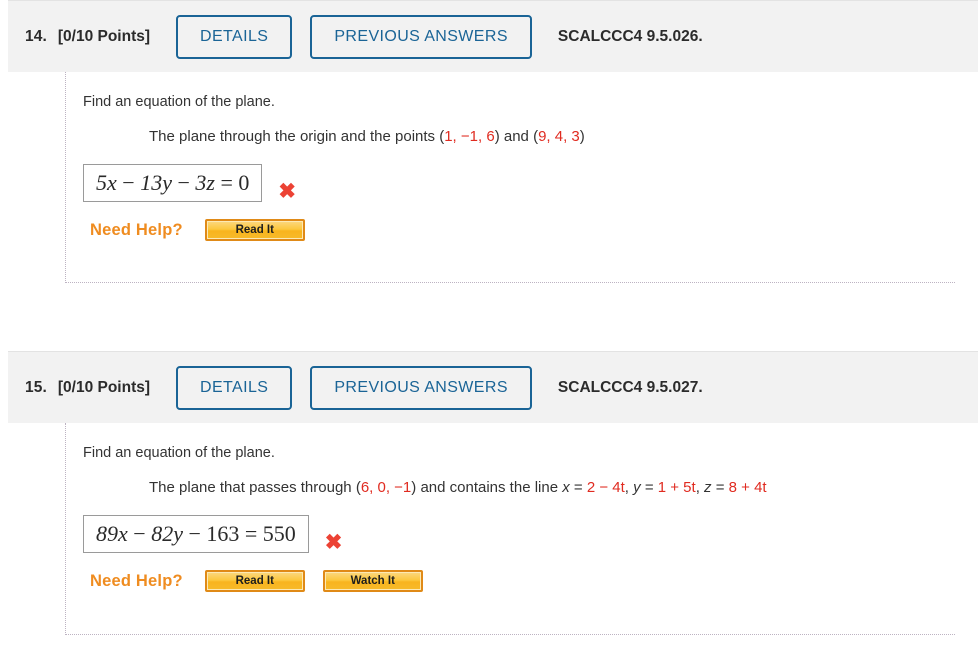  What do you see at coordinates (516, 136) in the screenshot?
I see `statement-conjunction: and` at bounding box center [516, 136].